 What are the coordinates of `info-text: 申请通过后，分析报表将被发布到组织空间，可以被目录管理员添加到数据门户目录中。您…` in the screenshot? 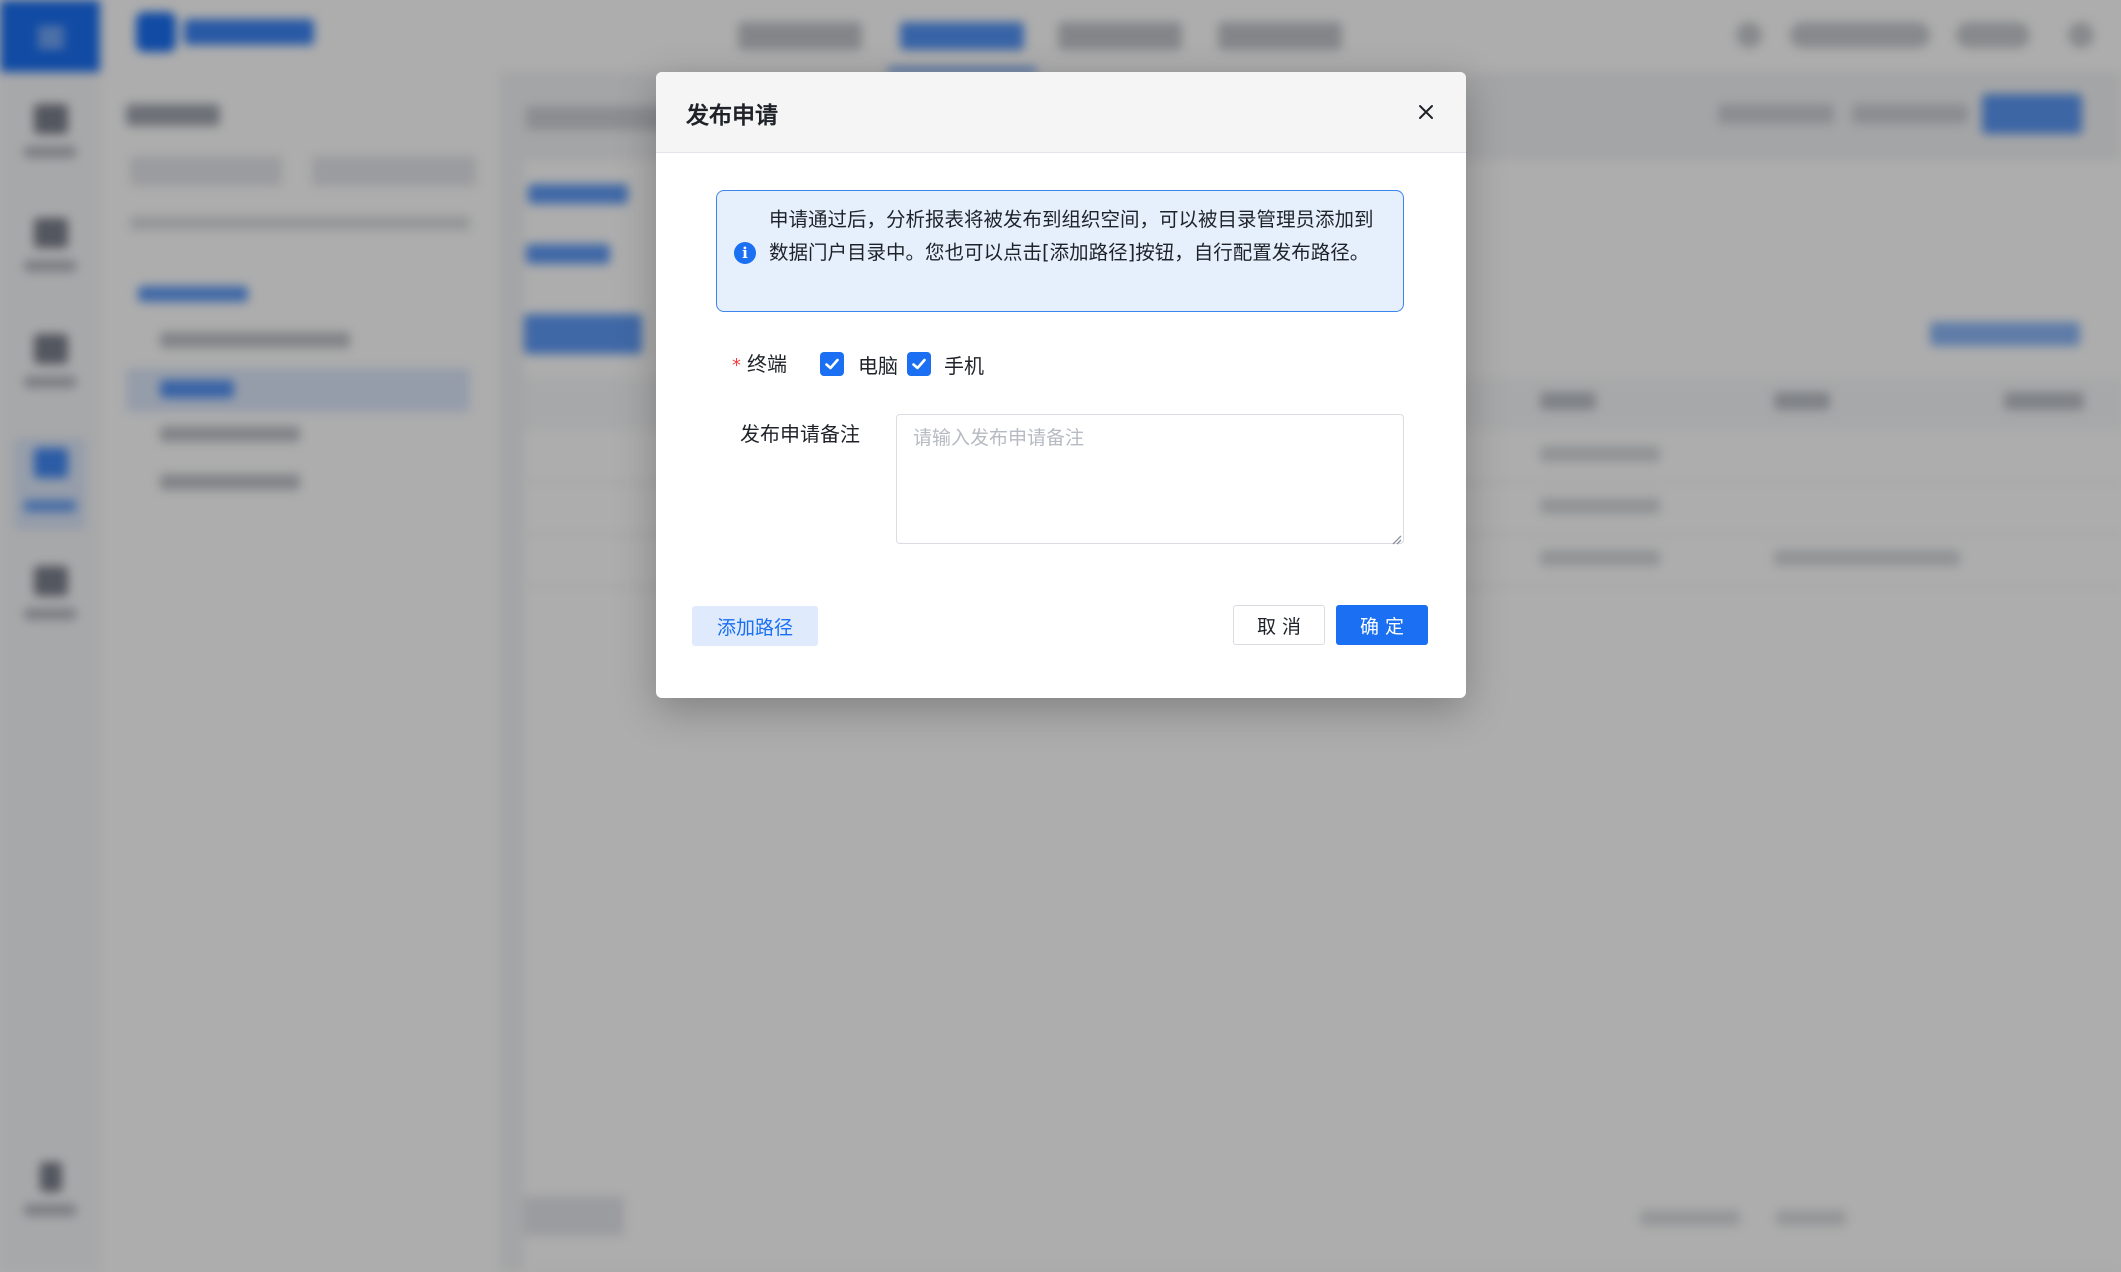 It's located at (1071, 236).